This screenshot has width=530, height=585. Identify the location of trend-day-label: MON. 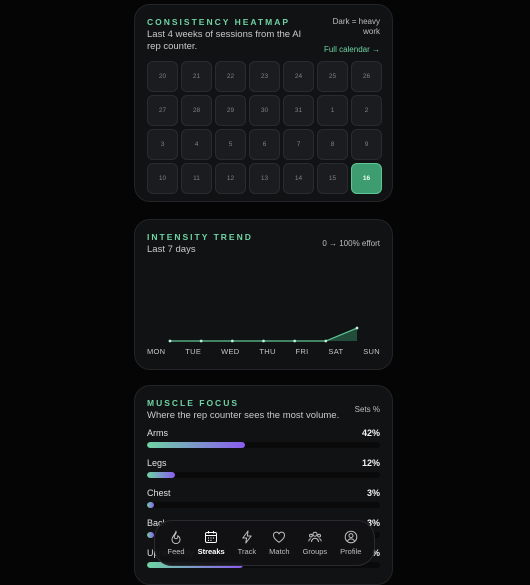
(156, 351).